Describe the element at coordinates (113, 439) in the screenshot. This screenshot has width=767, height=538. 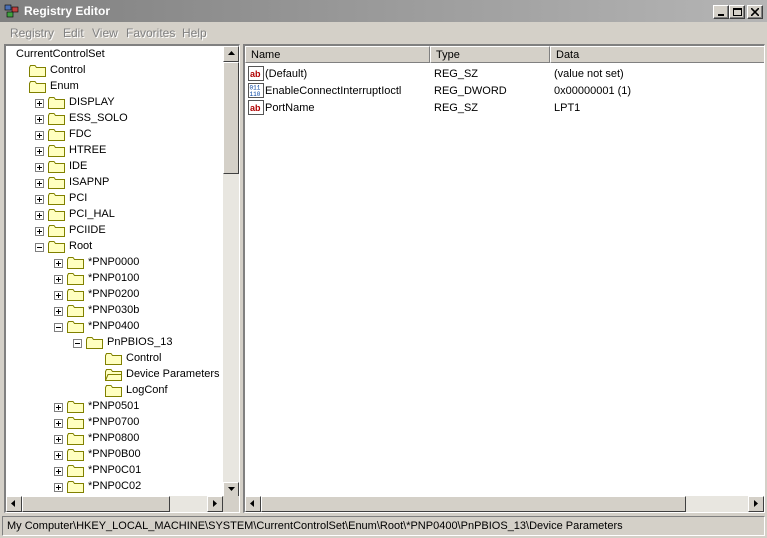
I see `tree-node: *PNP0800` at that location.